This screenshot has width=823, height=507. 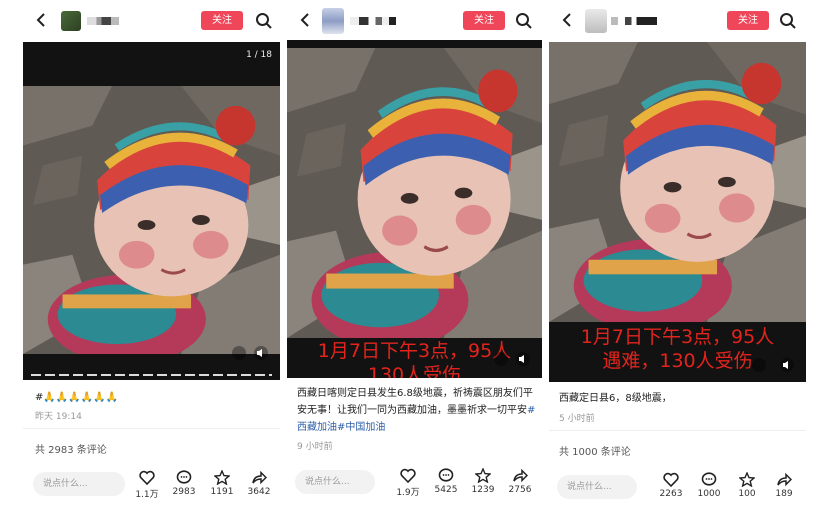 What do you see at coordinates (222, 492) in the screenshot?
I see `star-count: 1191` at bounding box center [222, 492].